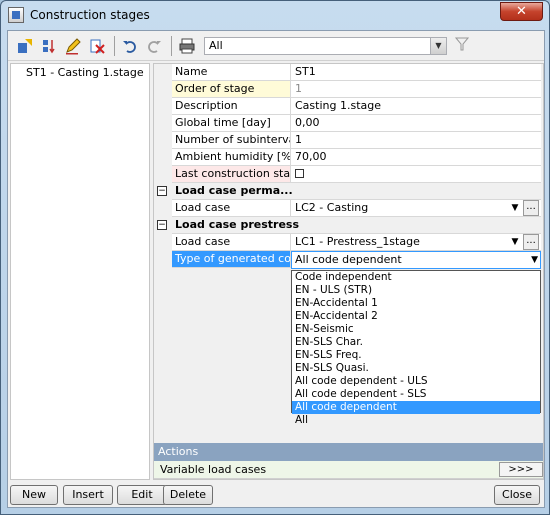 The image size is (550, 515). What do you see at coordinates (416, 260) in the screenshot?
I see `type-generated-combo: All code dependent ▼` at bounding box center [416, 260].